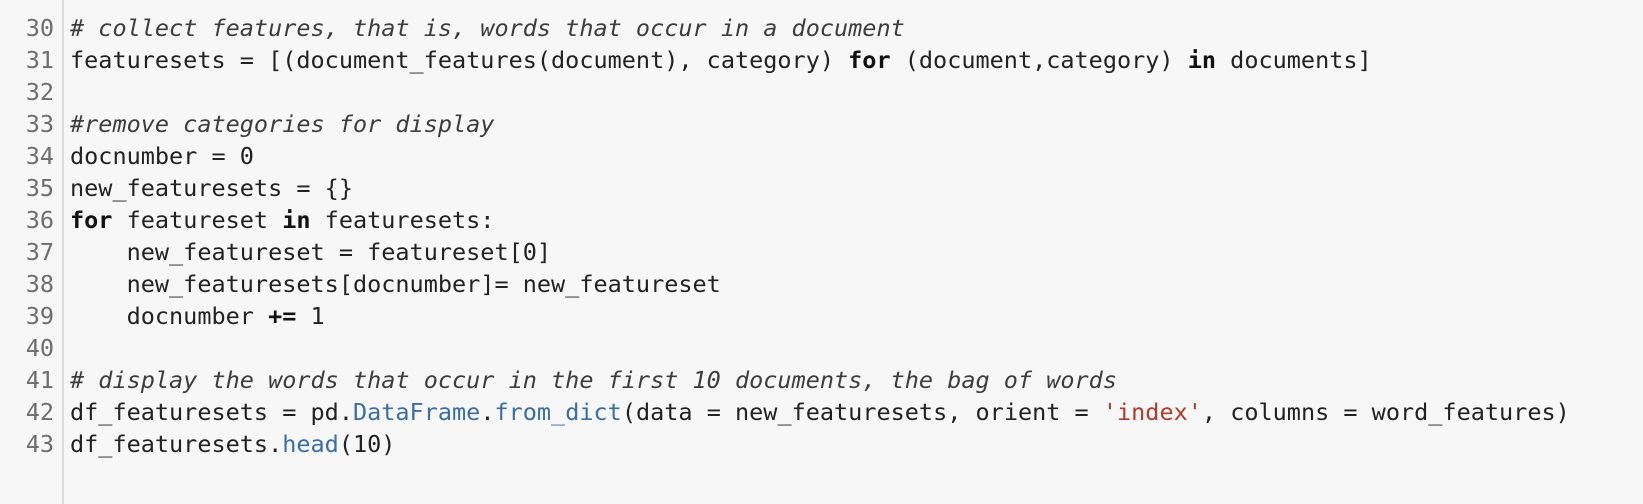  Describe the element at coordinates (211, 188) in the screenshot. I see `code-token-plain: new_featuresets = {}` at that location.